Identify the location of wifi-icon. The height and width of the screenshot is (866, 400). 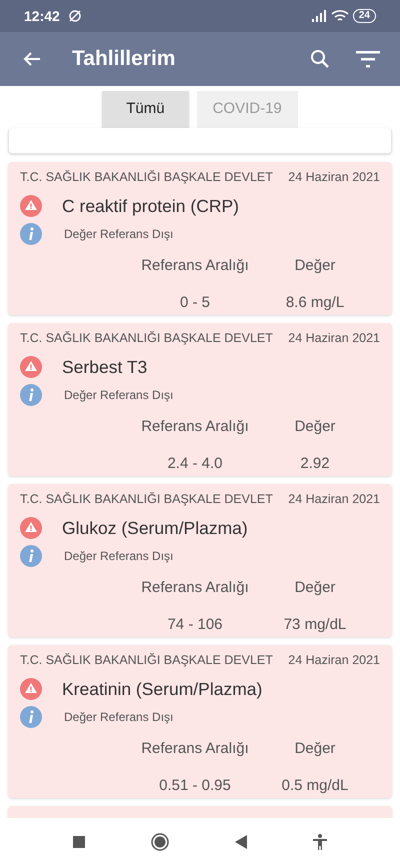
(339, 16).